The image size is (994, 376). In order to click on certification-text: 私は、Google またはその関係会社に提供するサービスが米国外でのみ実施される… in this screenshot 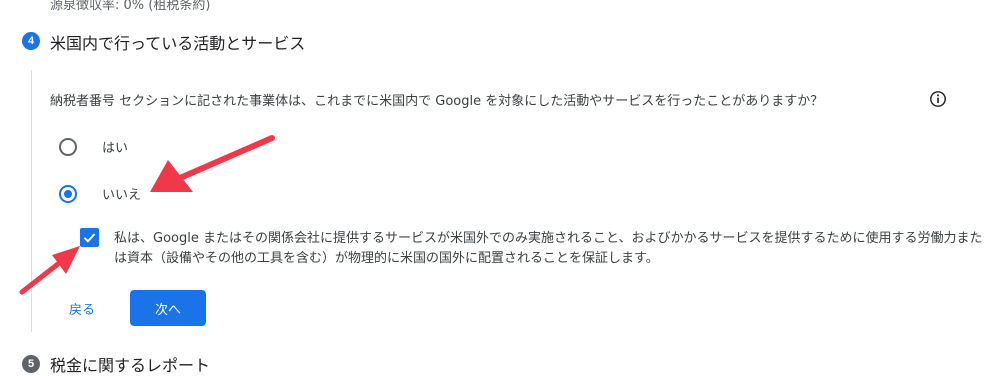, I will do `click(548, 248)`.